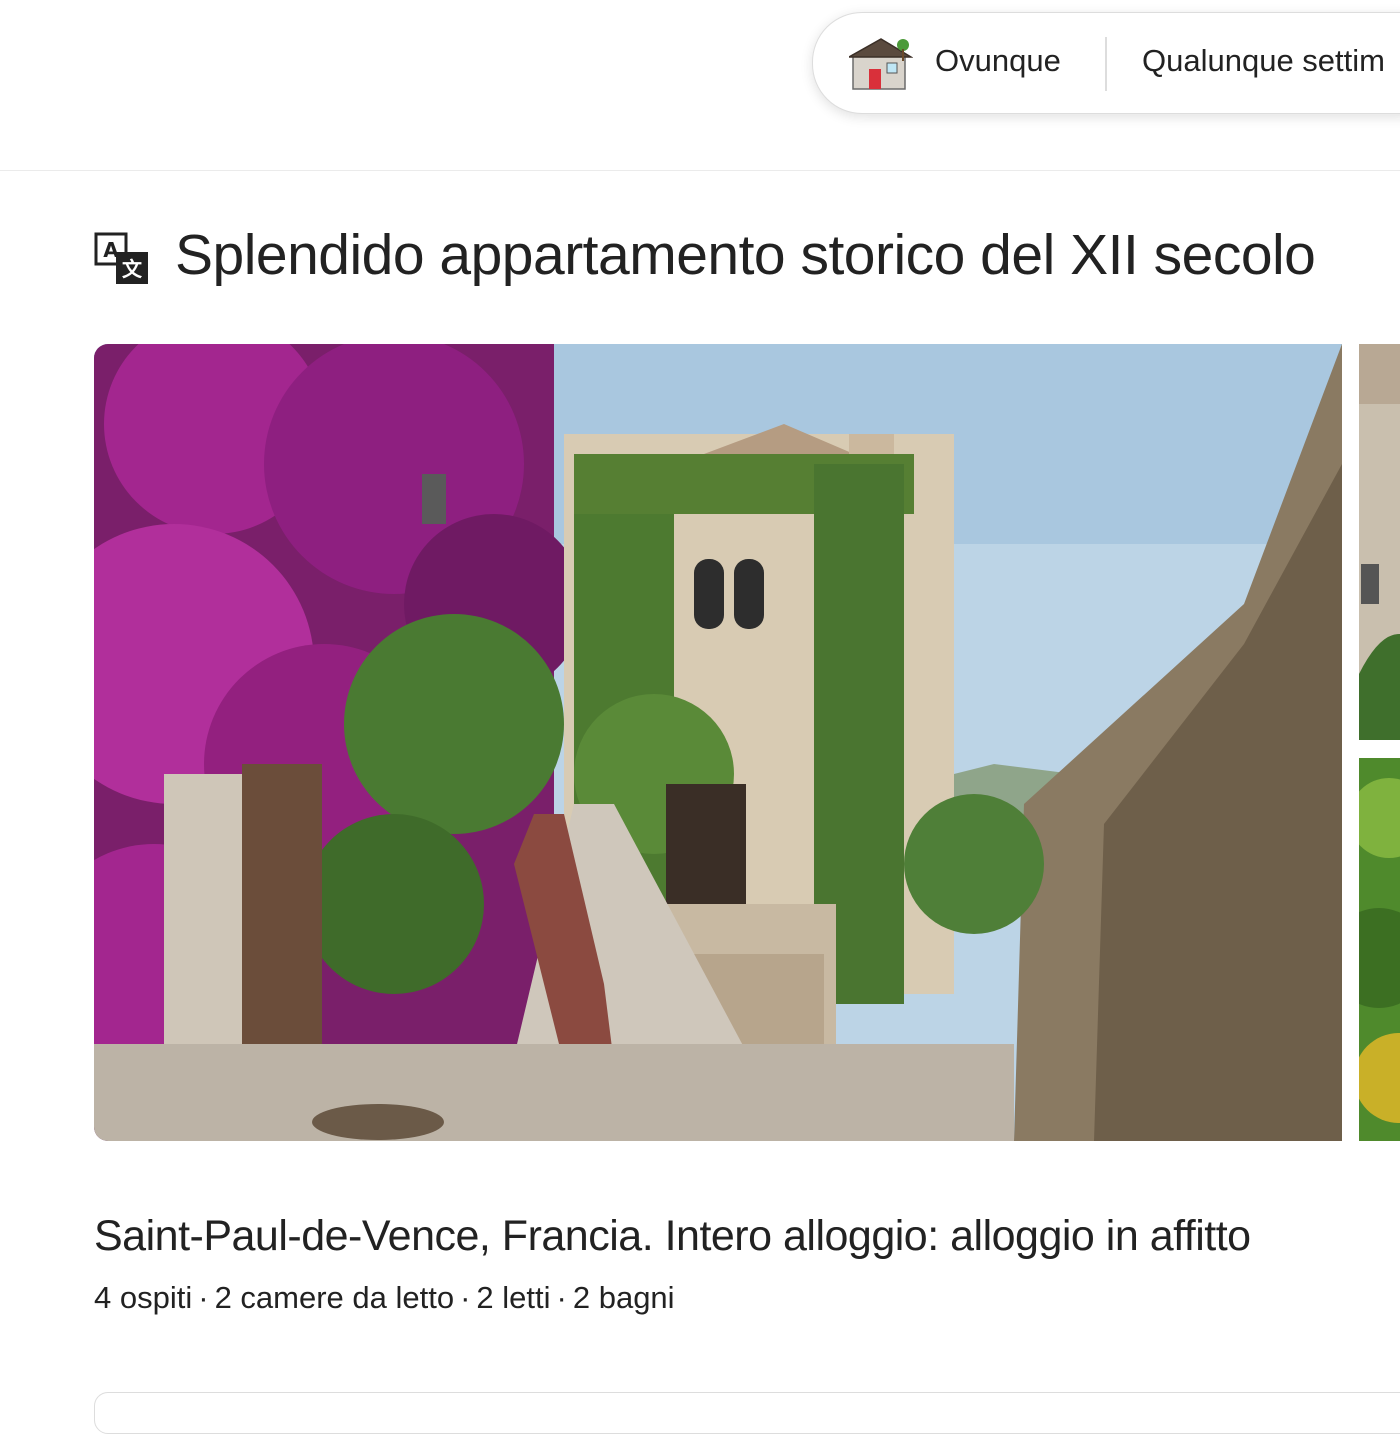  What do you see at coordinates (132, 269) in the screenshot?
I see `svg-text: 文` at bounding box center [132, 269].